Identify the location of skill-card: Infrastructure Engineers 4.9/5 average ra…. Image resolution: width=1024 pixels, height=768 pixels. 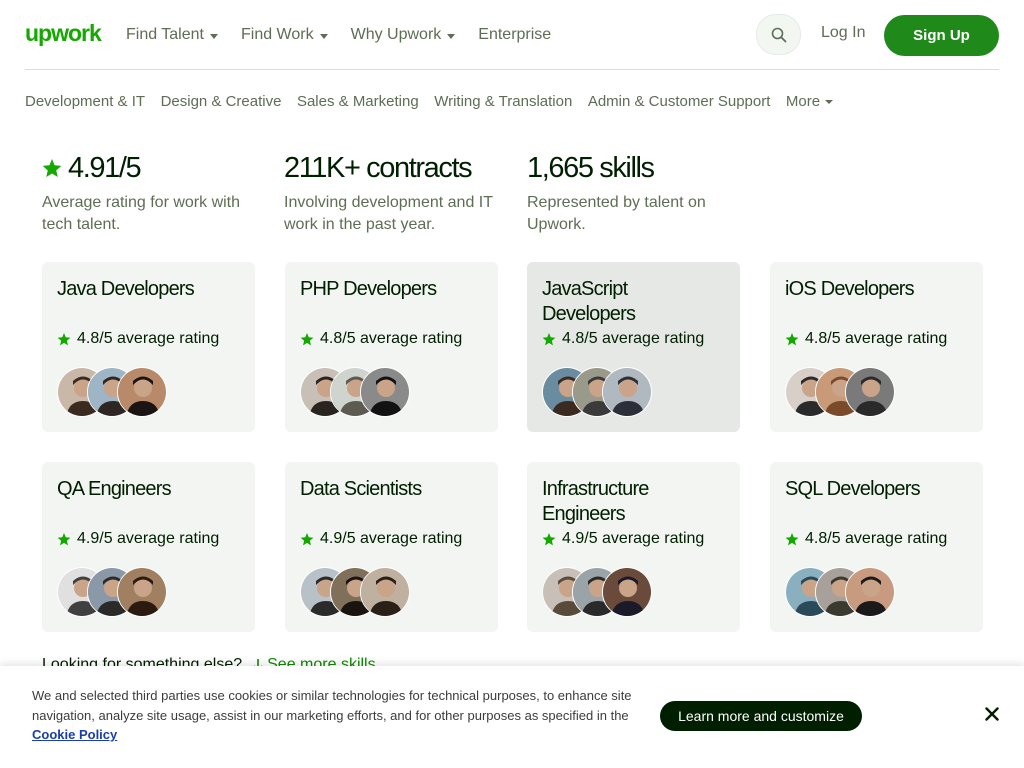
(633, 547).